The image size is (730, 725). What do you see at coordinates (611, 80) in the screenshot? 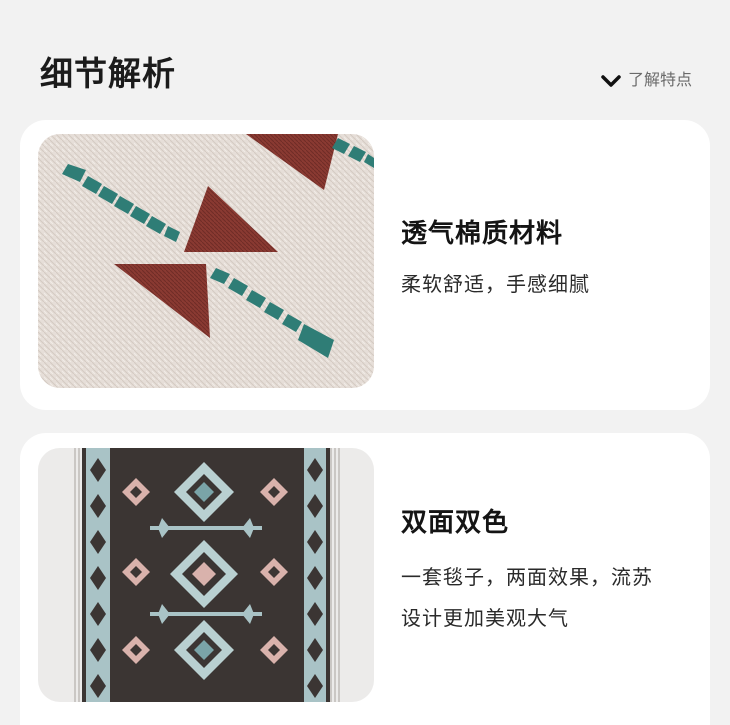
I see `chevron-down-icon` at bounding box center [611, 80].